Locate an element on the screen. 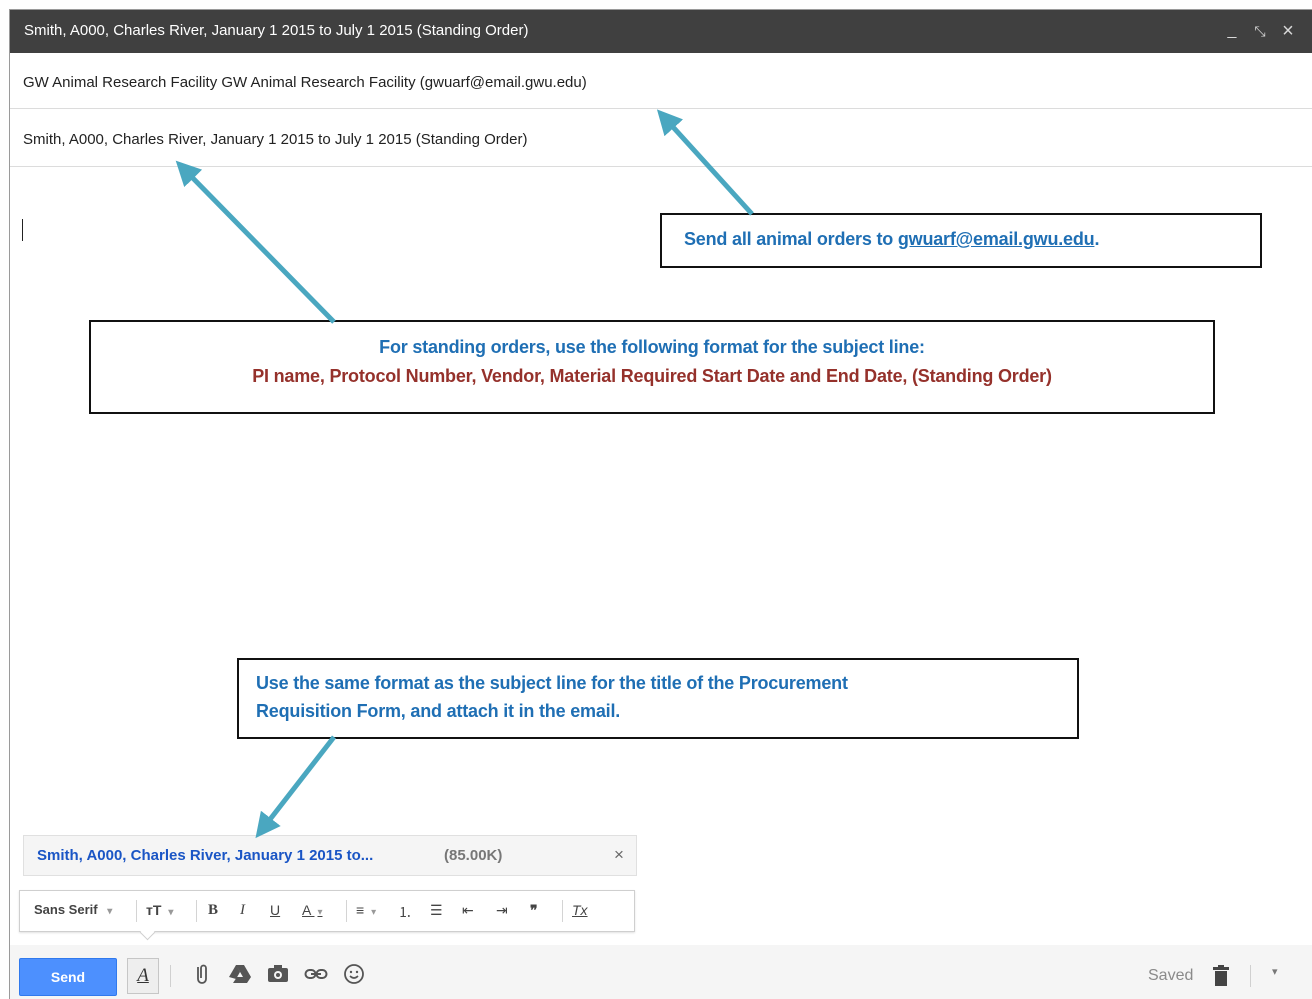 The image size is (1312, 999). text-color-button: A ▾ is located at coordinates (312, 910).